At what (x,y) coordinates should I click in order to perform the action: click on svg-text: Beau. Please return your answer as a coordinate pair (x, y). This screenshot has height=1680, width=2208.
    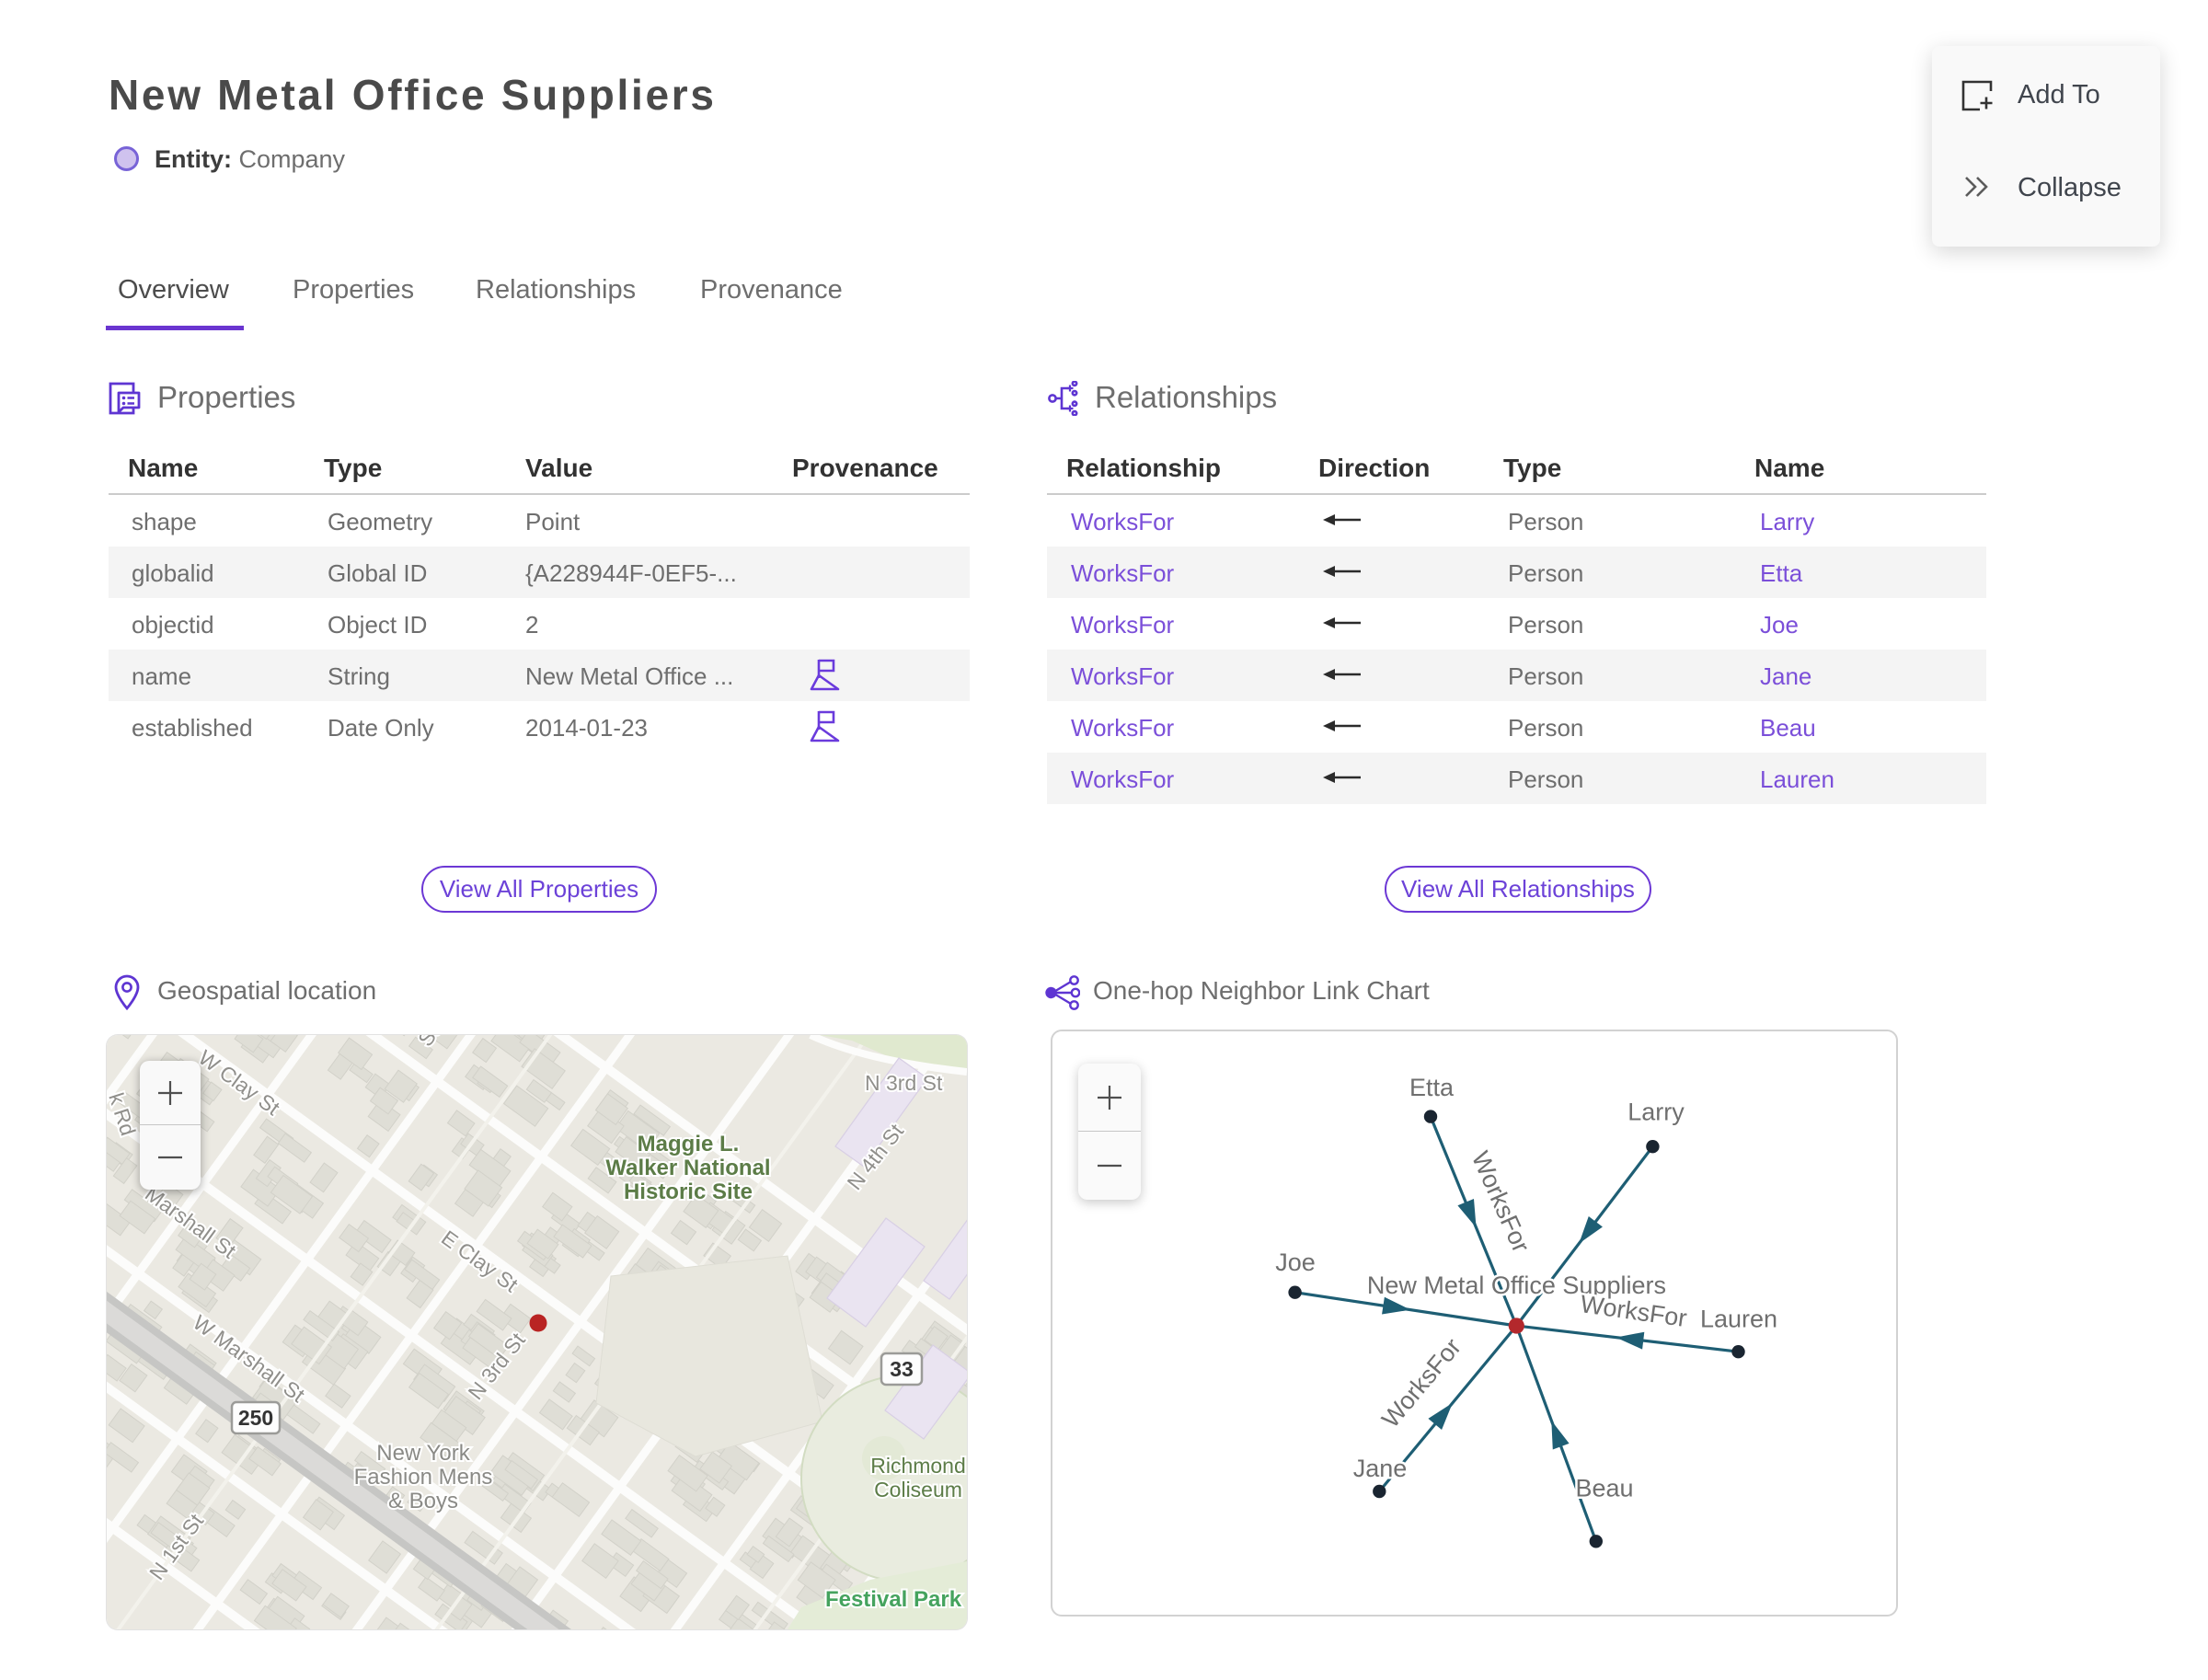
    Looking at the image, I should click on (1604, 1488).